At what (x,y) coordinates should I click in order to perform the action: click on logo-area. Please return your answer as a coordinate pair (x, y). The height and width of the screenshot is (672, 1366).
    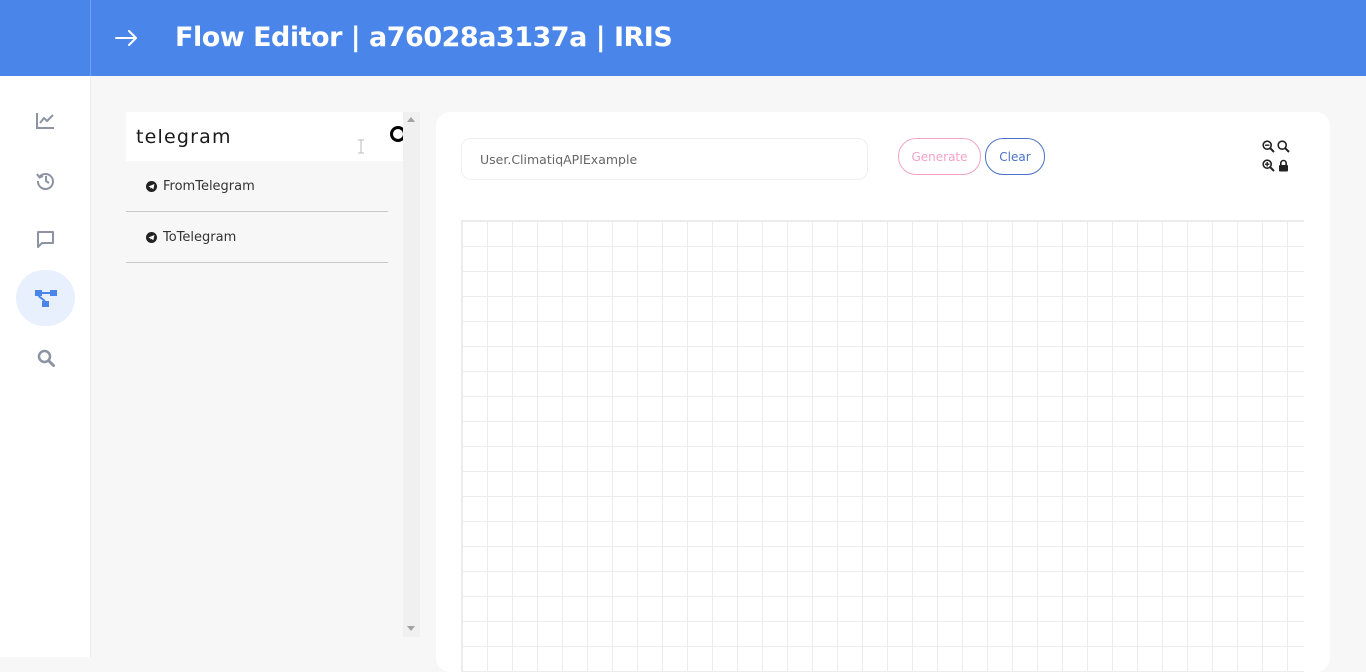
    Looking at the image, I should click on (45, 38).